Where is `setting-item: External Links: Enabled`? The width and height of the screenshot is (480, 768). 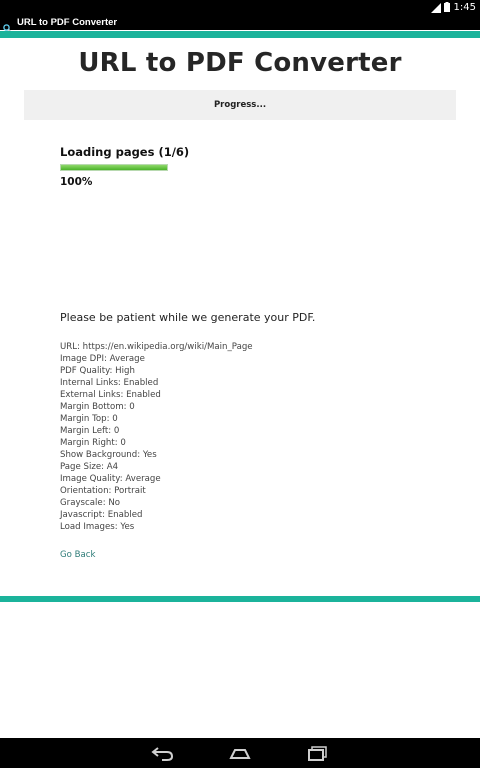
setting-item: External Links: Enabled is located at coordinates (110, 395).